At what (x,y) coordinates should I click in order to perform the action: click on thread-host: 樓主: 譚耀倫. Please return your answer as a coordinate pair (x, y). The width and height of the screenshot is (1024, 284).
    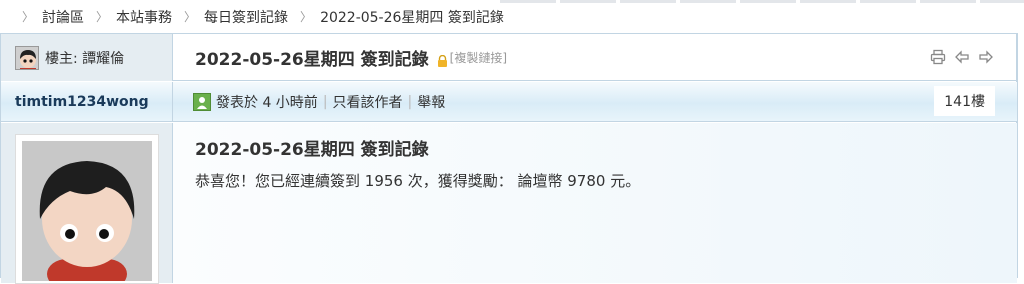
    Looking at the image, I should click on (87, 57).